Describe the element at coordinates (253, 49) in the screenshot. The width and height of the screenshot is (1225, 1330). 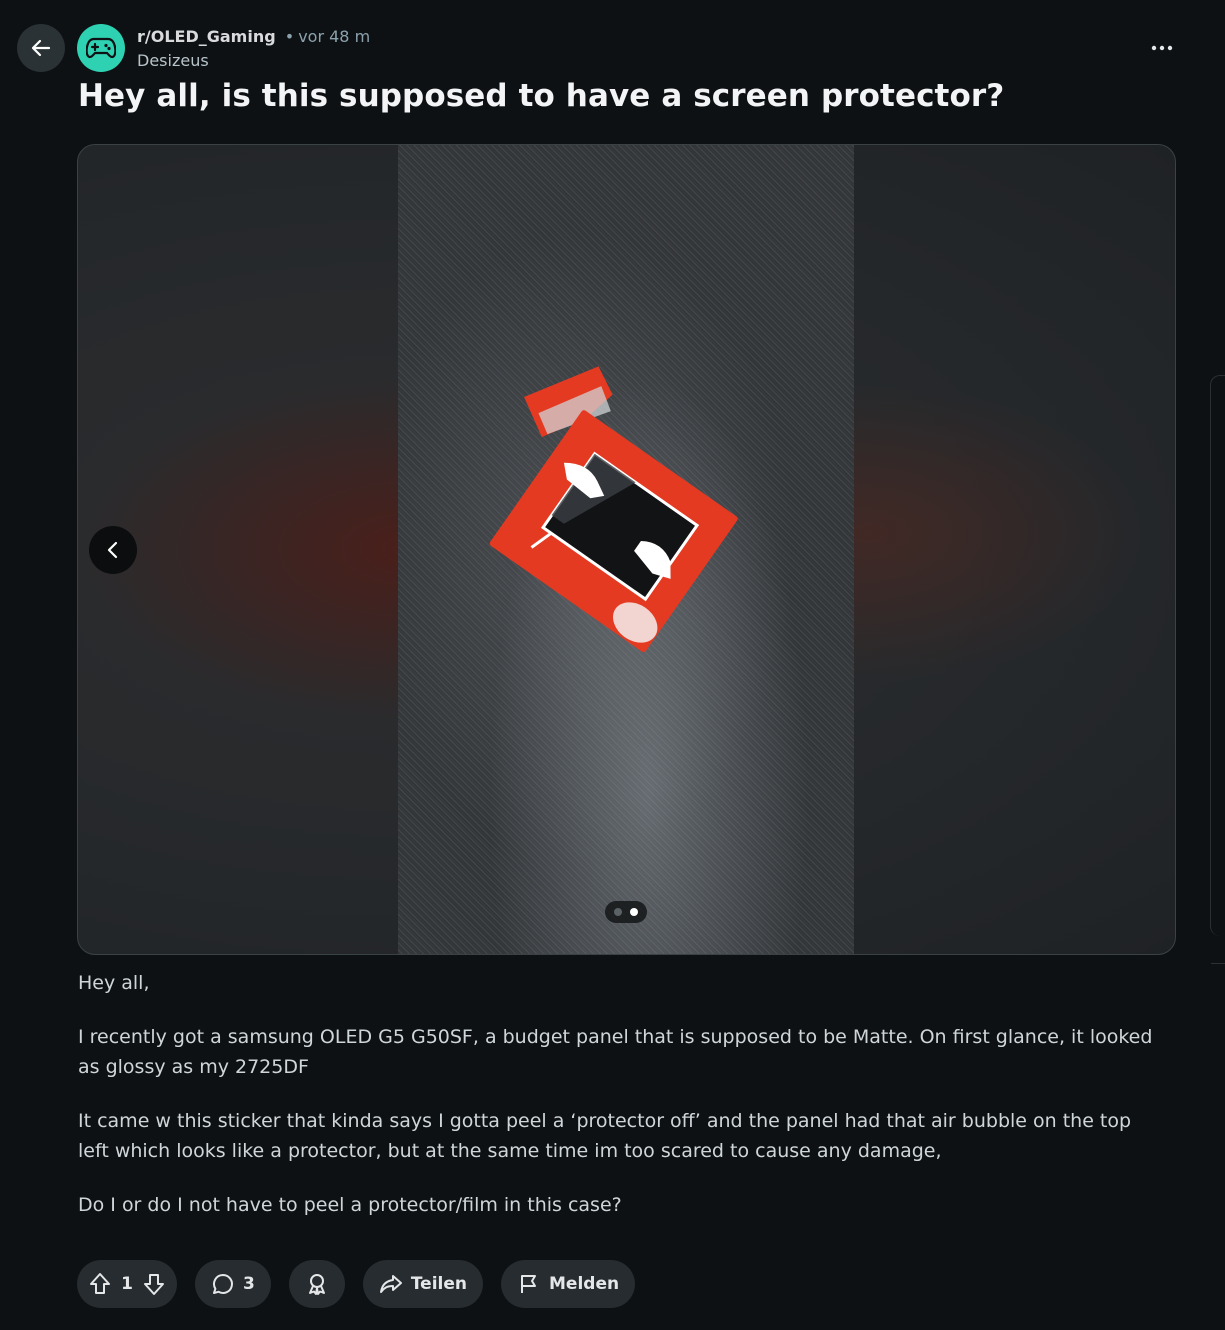
I see `post-meta: r/OLED_Gaming • vor 48 m Desizeus` at that location.